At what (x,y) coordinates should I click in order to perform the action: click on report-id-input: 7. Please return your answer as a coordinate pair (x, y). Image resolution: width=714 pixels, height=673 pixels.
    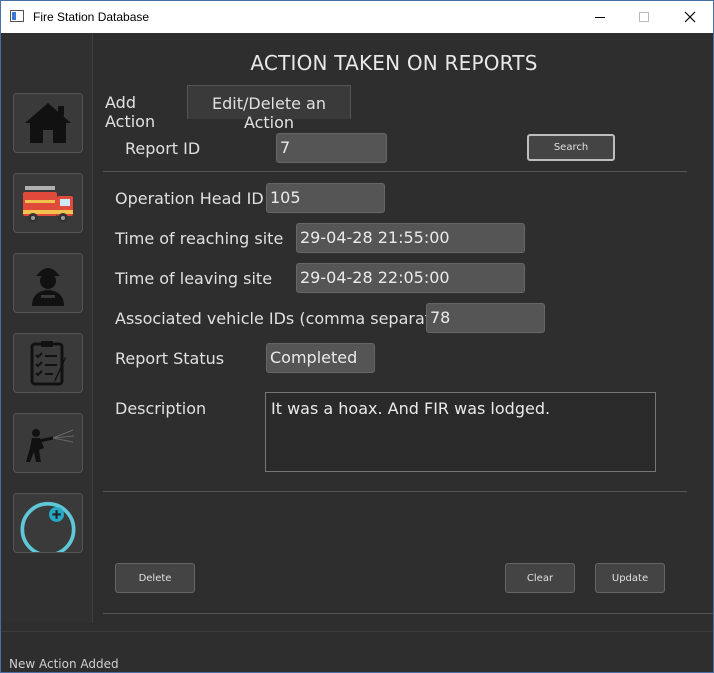
    Looking at the image, I should click on (331, 148).